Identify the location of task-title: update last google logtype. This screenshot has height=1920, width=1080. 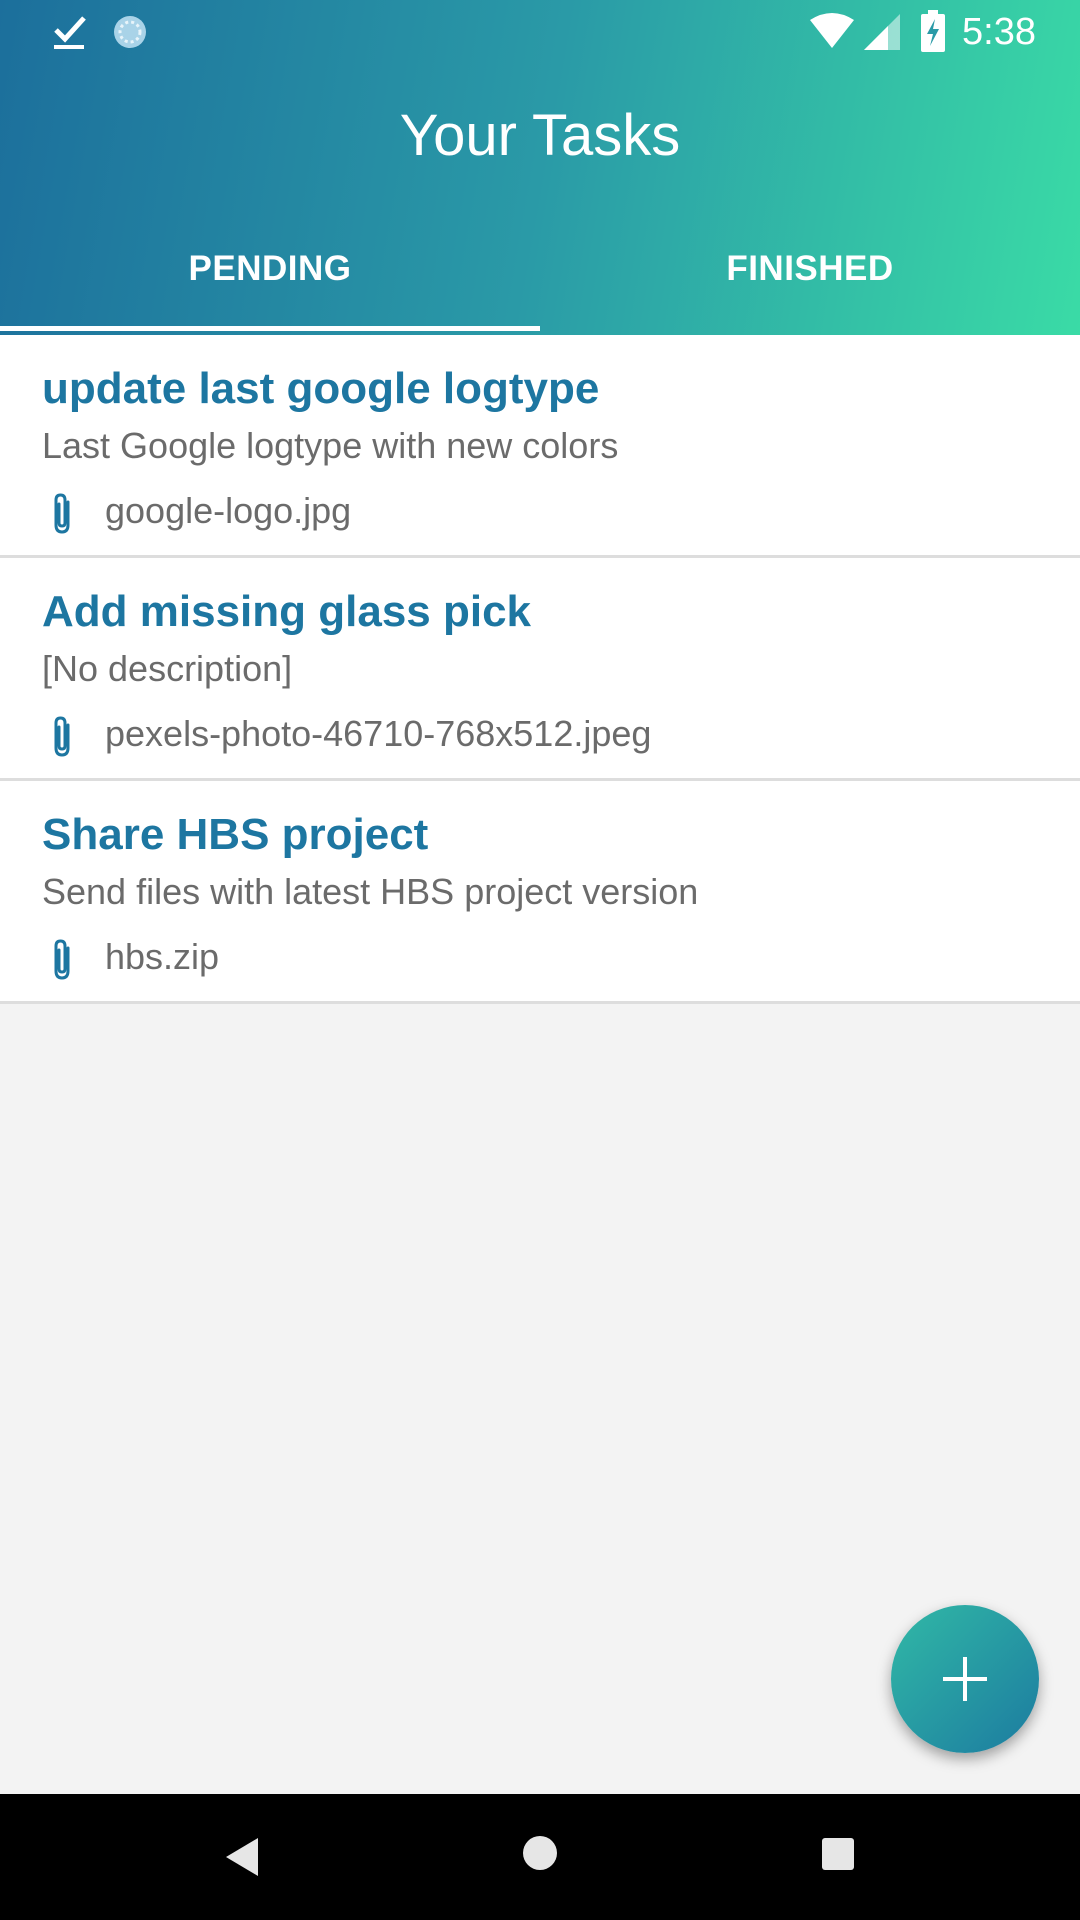
(321, 388).